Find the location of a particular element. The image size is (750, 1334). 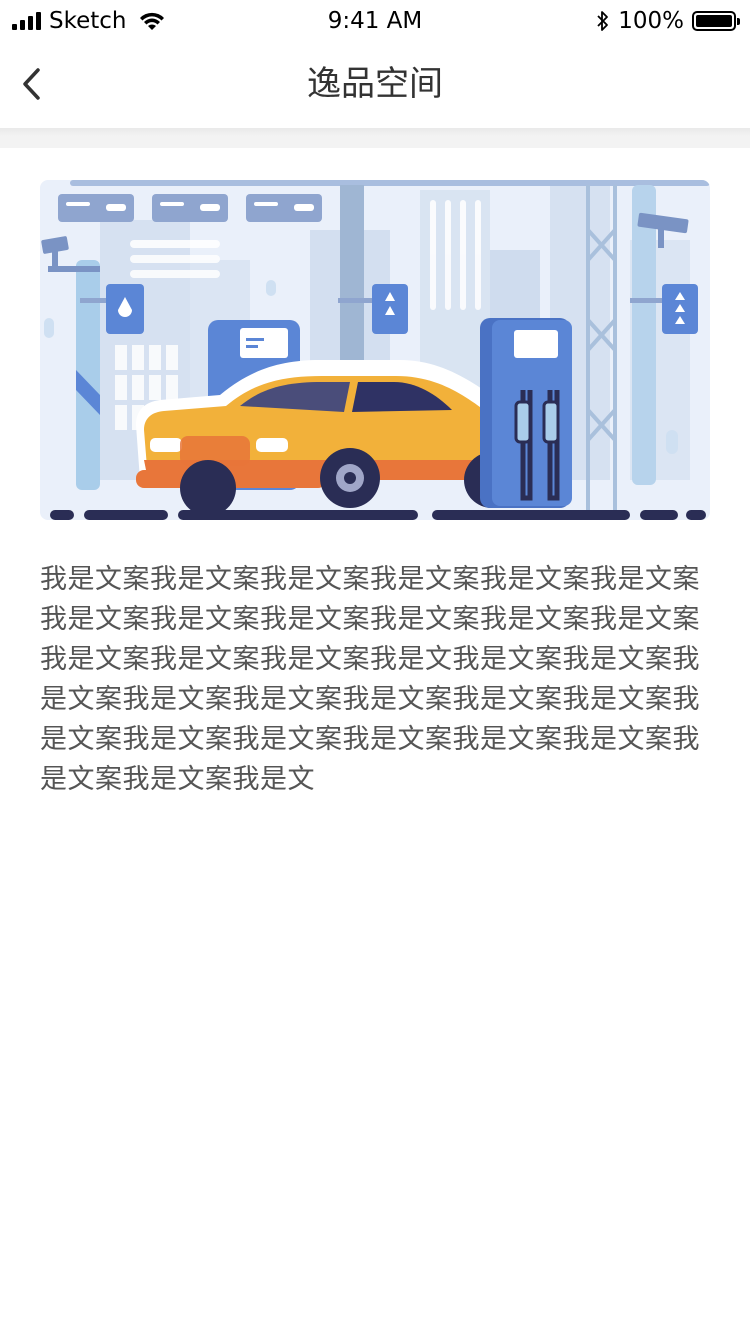

battery-percent: 100% is located at coordinates (651, 21).